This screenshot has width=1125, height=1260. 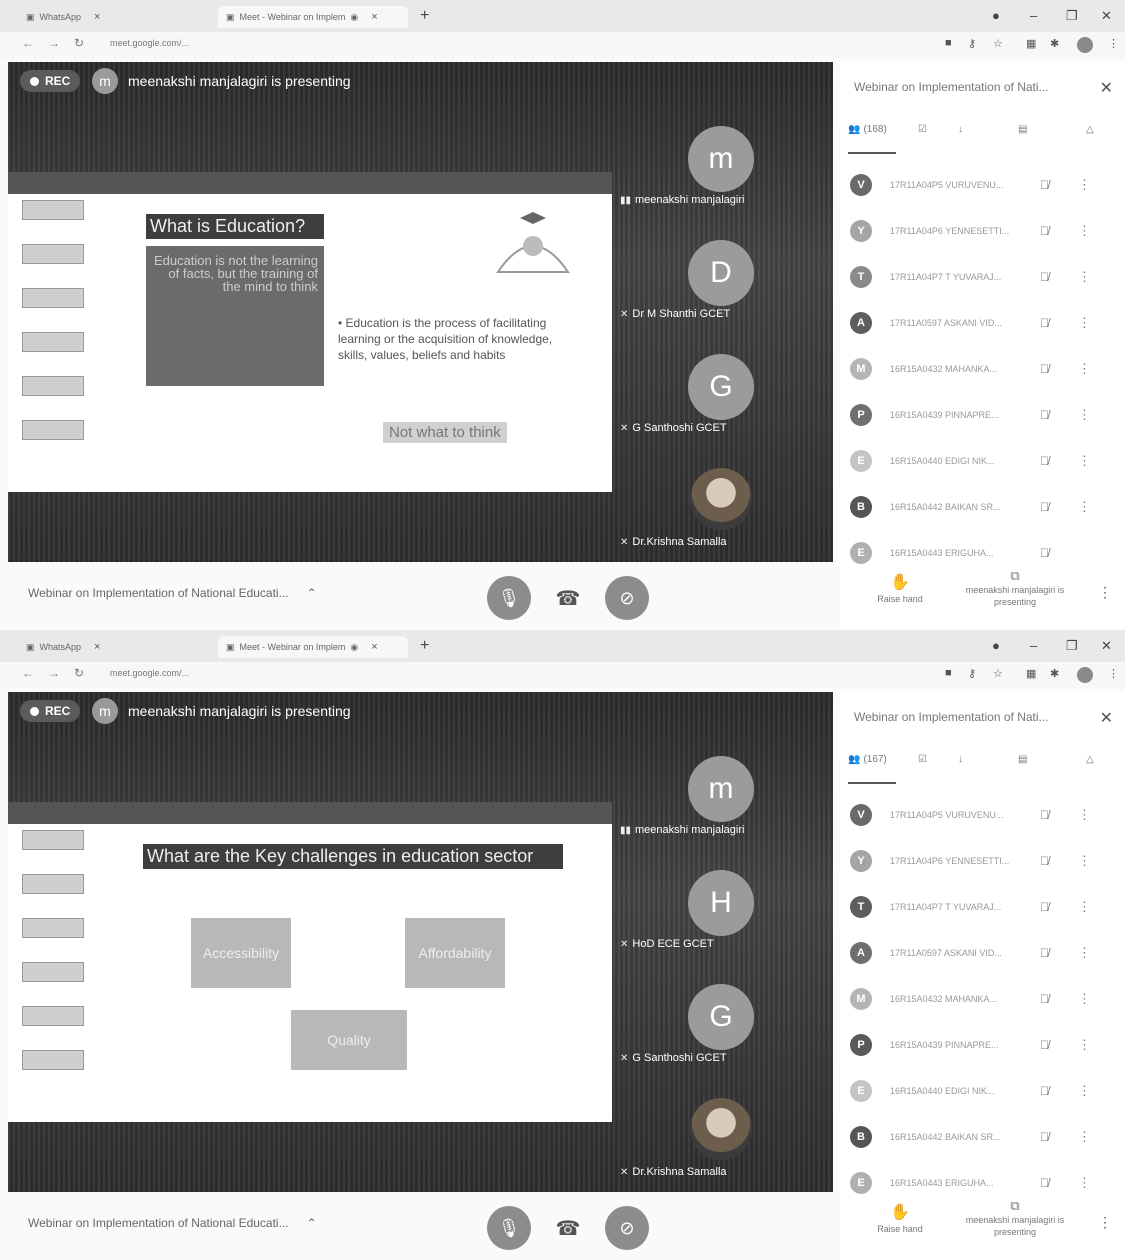 What do you see at coordinates (985, 1137) in the screenshot?
I see `list-item: B 16R15A0442 BAIKAN SR... 🎙̸ ⋮` at bounding box center [985, 1137].